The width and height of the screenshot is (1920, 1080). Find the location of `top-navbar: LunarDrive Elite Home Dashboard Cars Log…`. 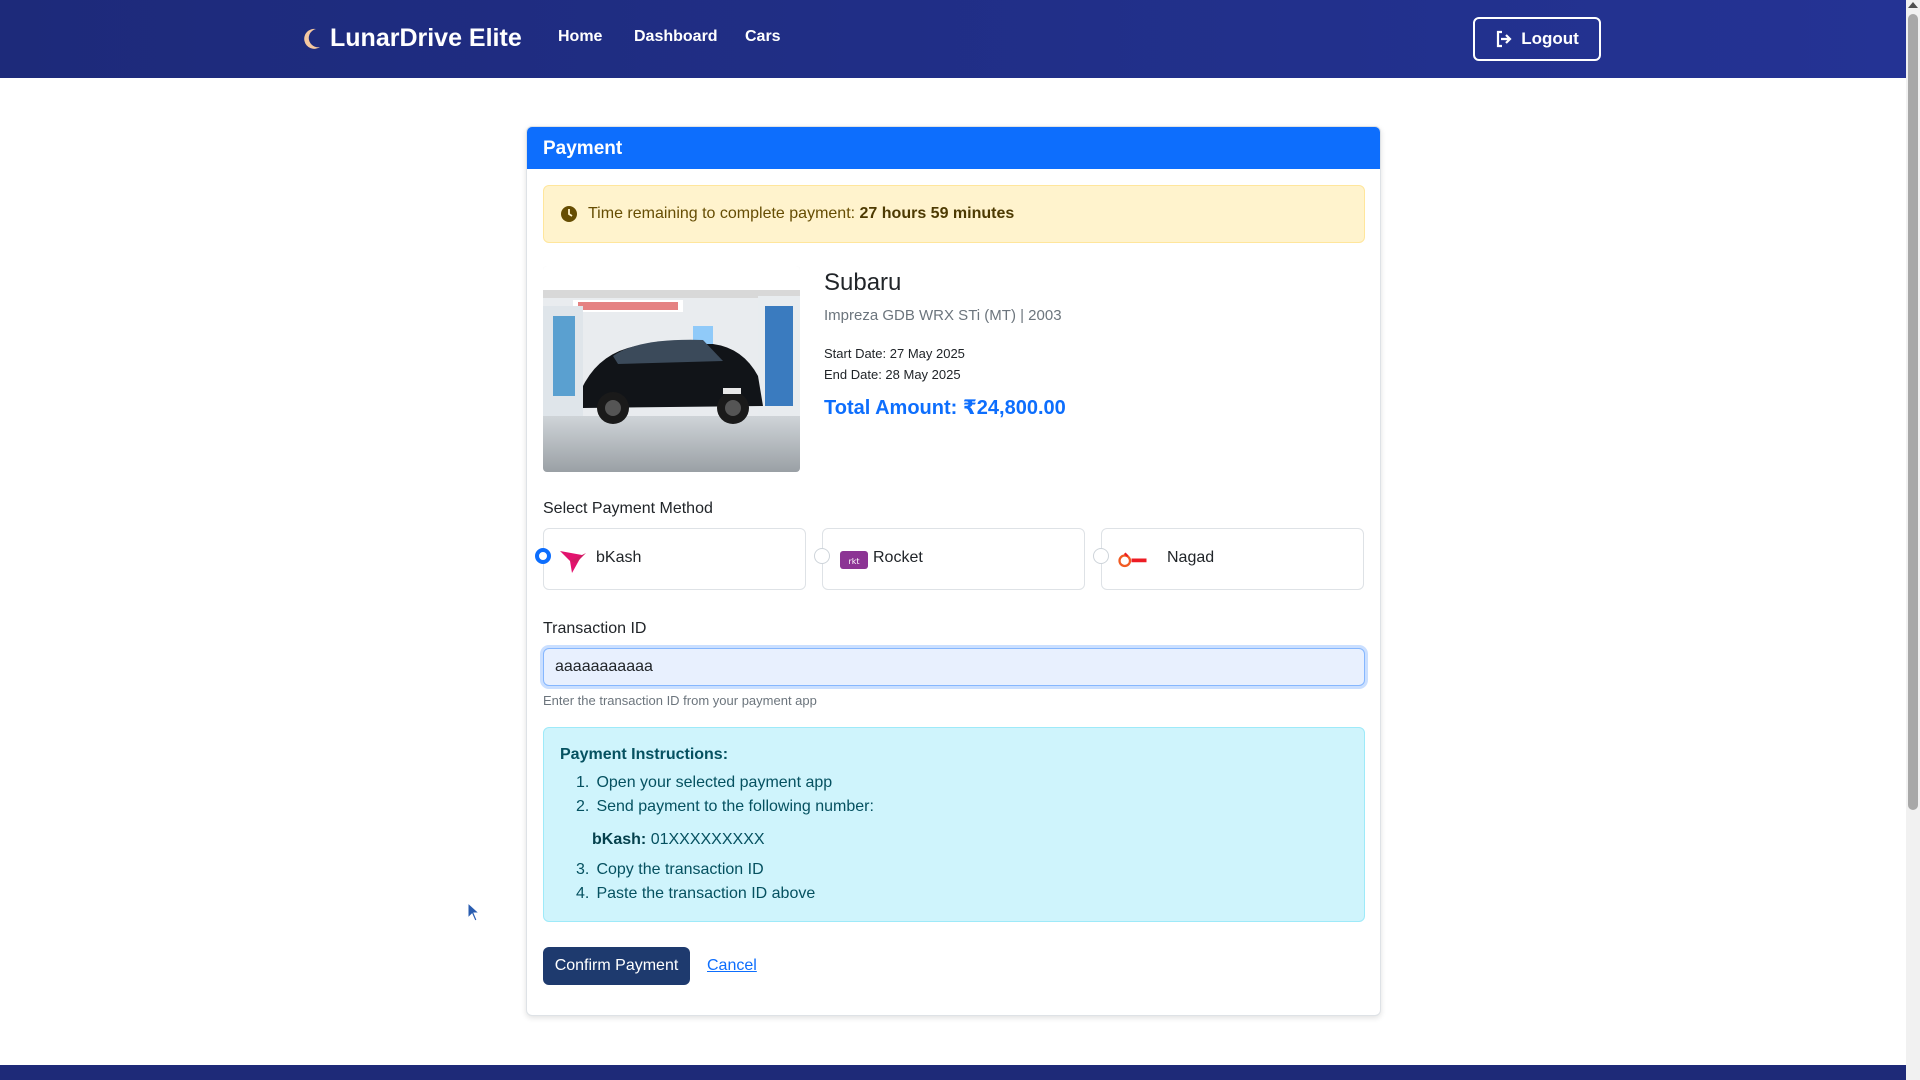

top-navbar: LunarDrive Elite Home Dashboard Cars Log… is located at coordinates (953, 39).